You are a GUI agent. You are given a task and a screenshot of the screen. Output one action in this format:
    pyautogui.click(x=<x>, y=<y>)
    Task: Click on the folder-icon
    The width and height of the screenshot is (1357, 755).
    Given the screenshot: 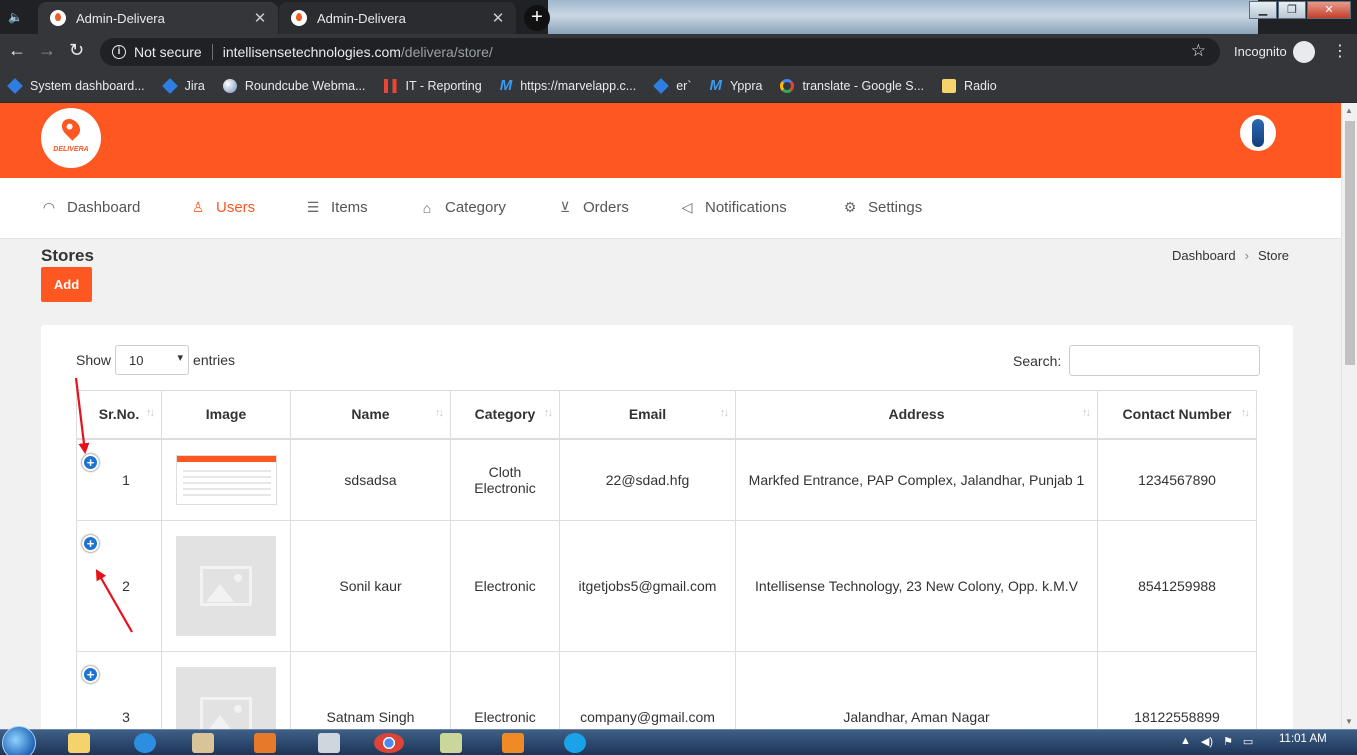 What is the action you would take?
    pyautogui.click(x=949, y=86)
    